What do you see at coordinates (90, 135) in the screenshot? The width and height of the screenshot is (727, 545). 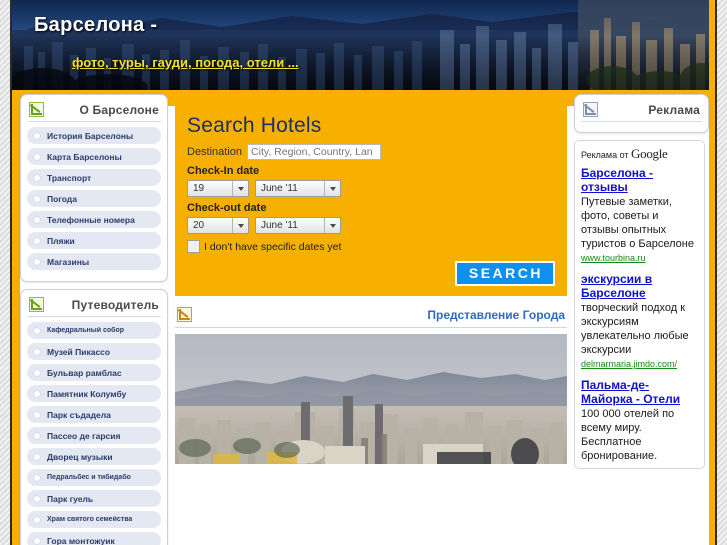 I see `sidebar-item-label: История Барселоны` at bounding box center [90, 135].